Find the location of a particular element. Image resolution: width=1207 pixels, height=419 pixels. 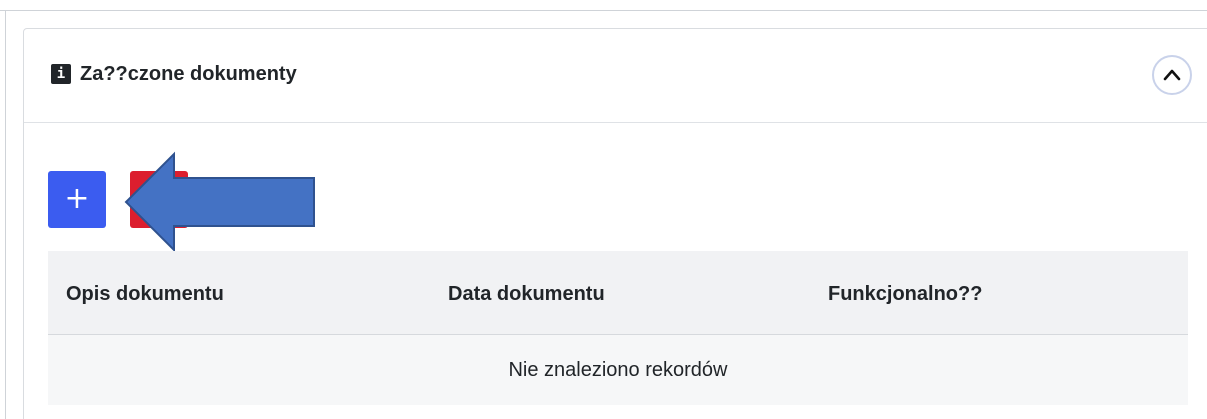

plus-icon: + is located at coordinates (77, 198).